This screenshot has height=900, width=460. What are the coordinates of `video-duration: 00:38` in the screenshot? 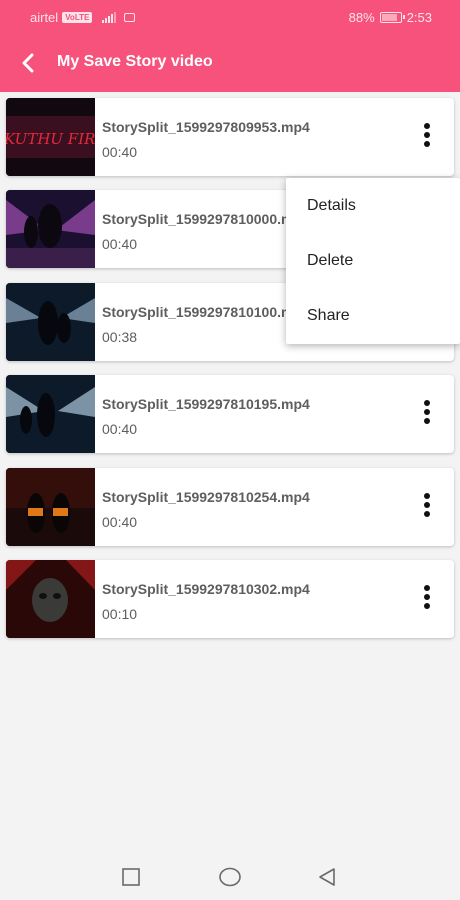 It's located at (120, 337).